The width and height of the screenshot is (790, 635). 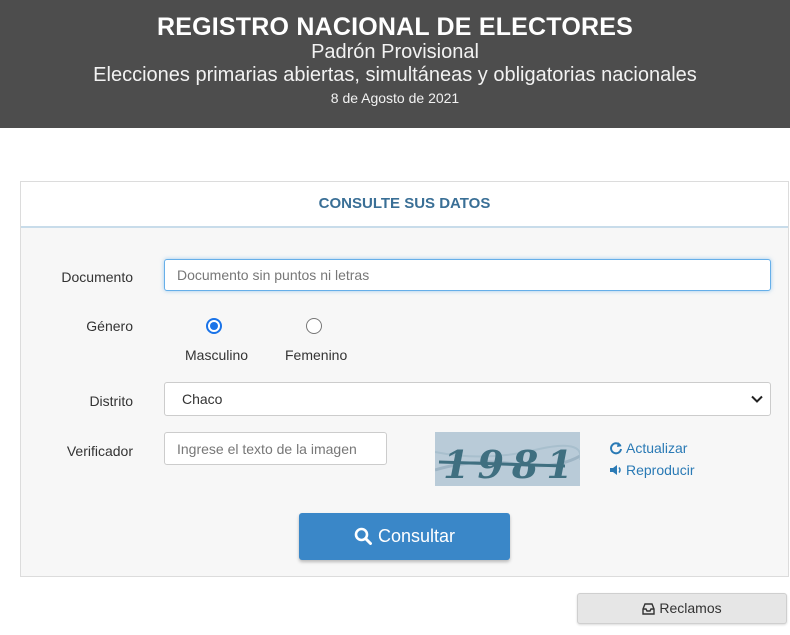 I want to click on play-captcha-link: Reproducir, so click(x=651, y=470).